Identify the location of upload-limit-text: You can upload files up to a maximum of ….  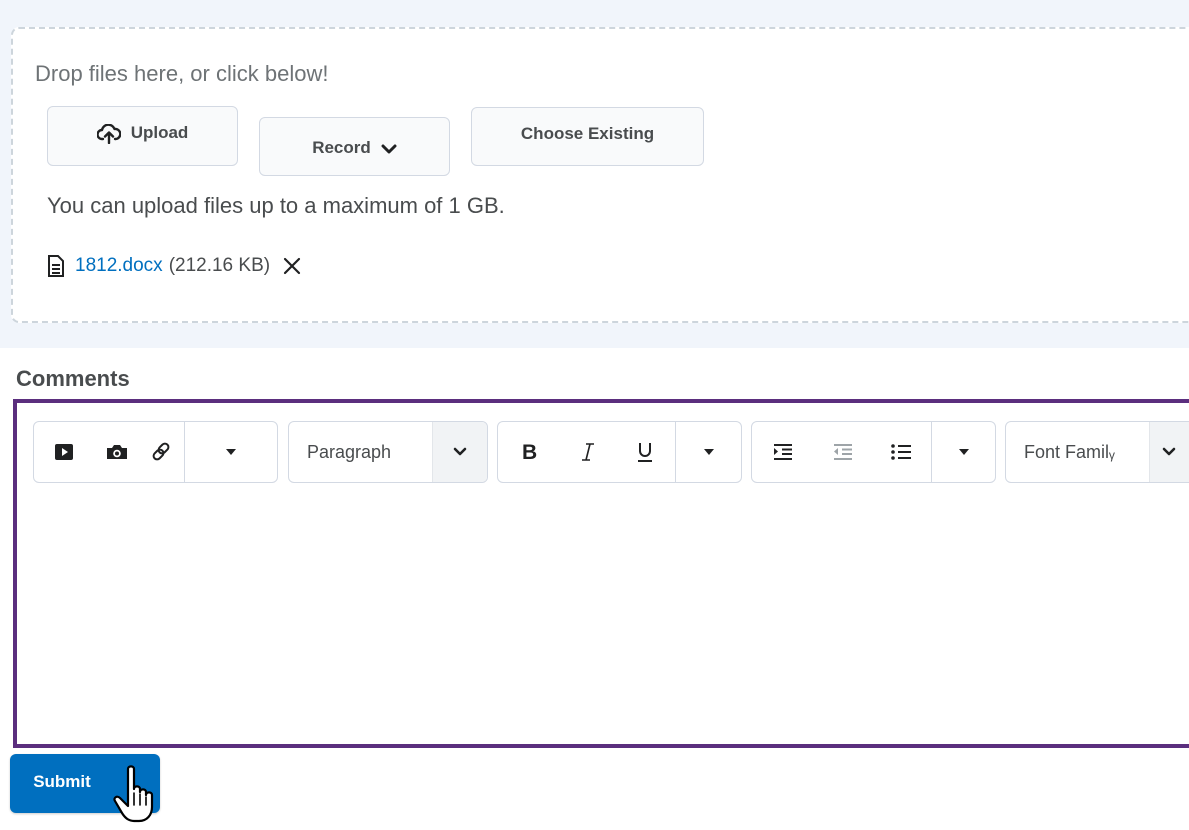
(276, 205).